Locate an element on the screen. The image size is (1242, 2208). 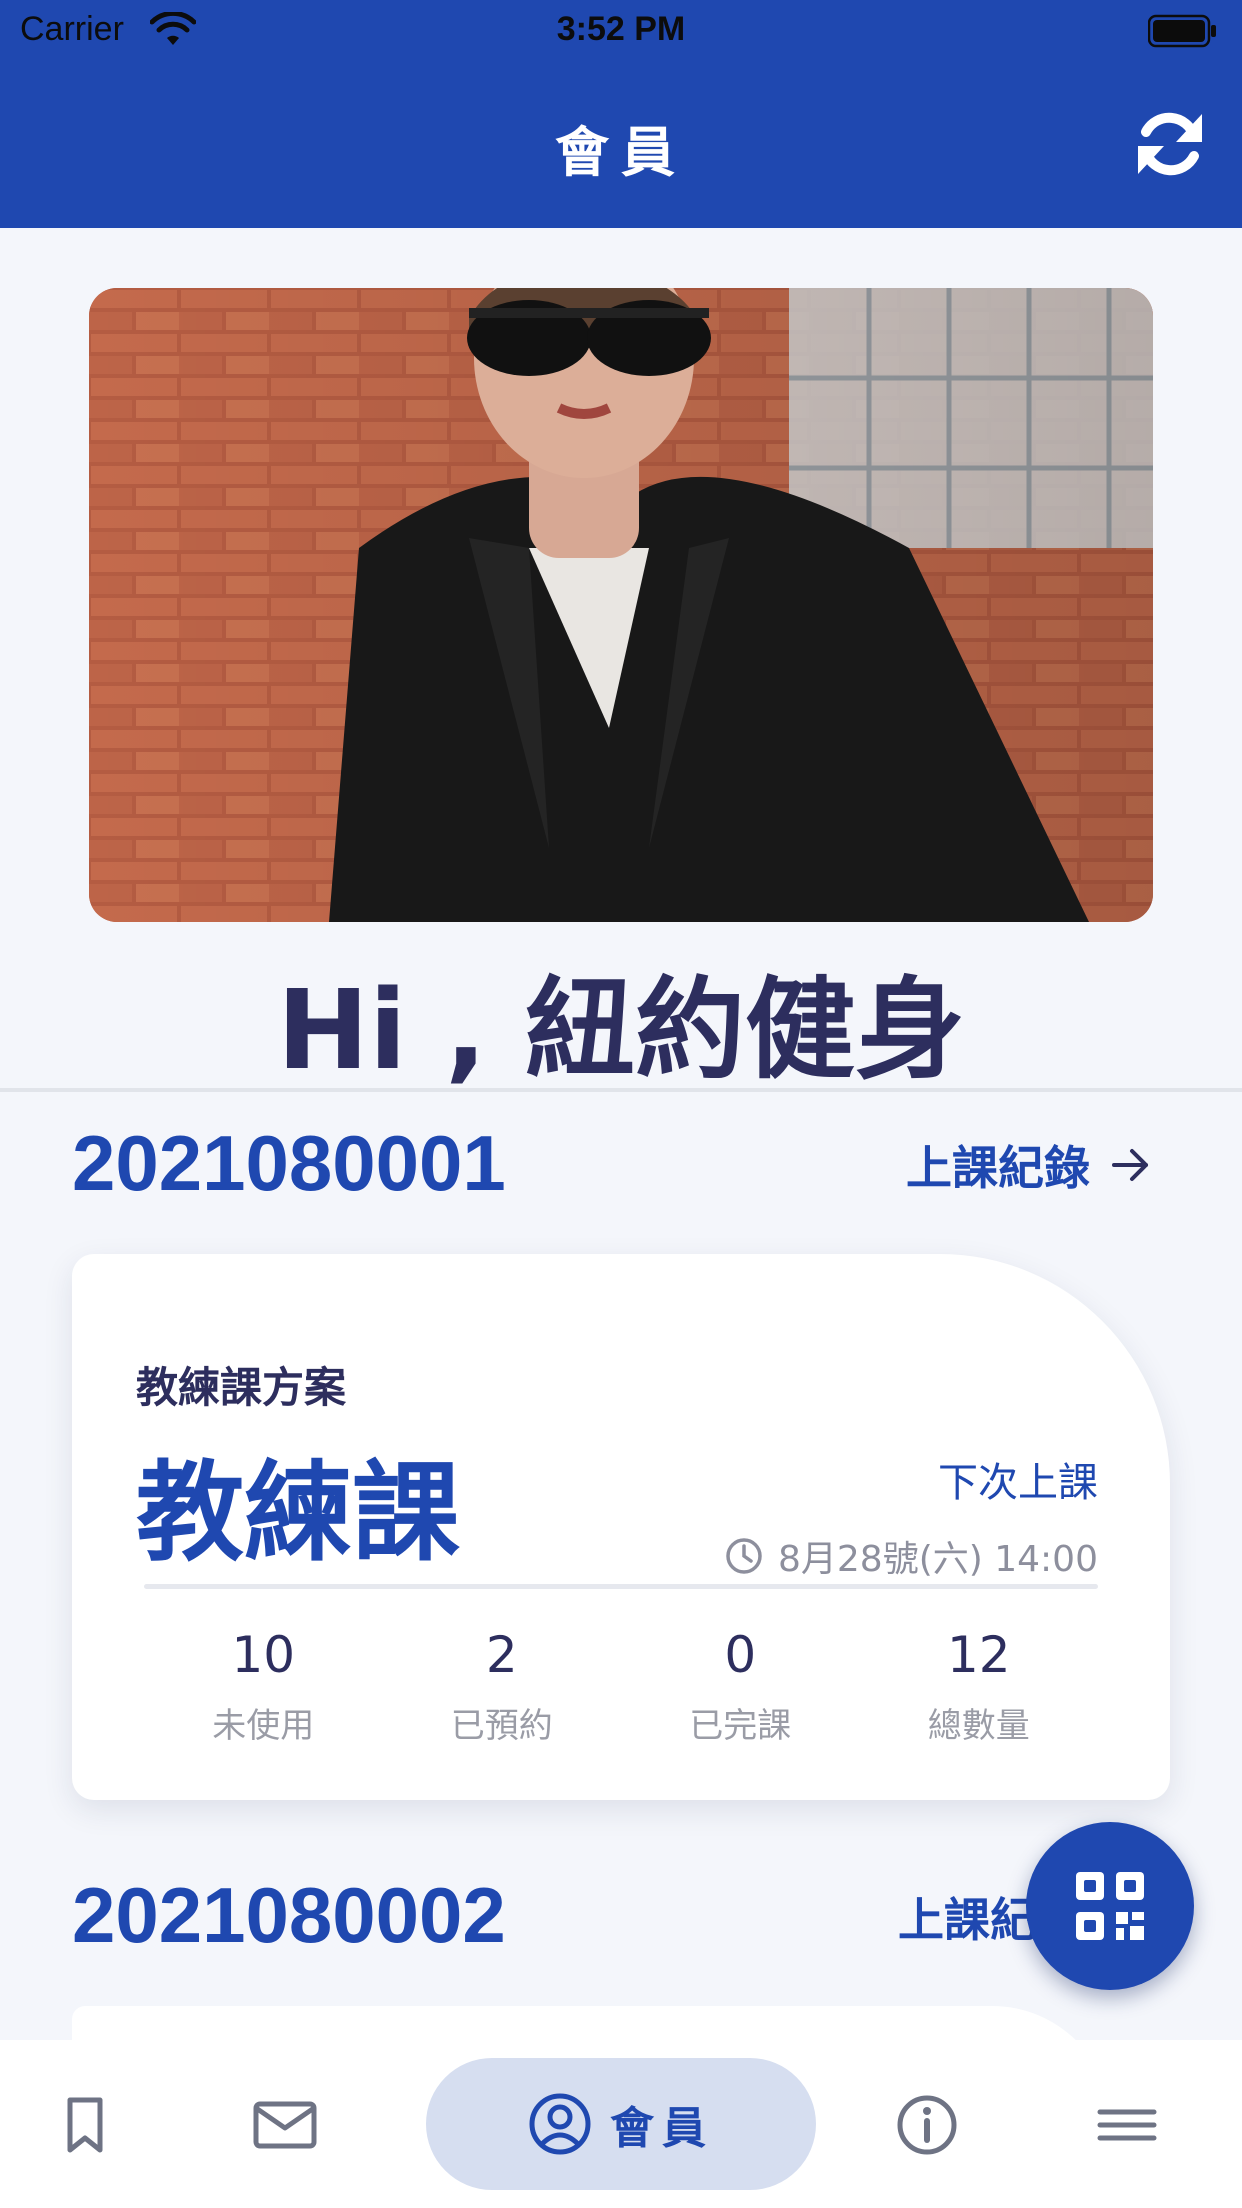
class-record-link: 上課紀 is located at coordinates (967, 1917).